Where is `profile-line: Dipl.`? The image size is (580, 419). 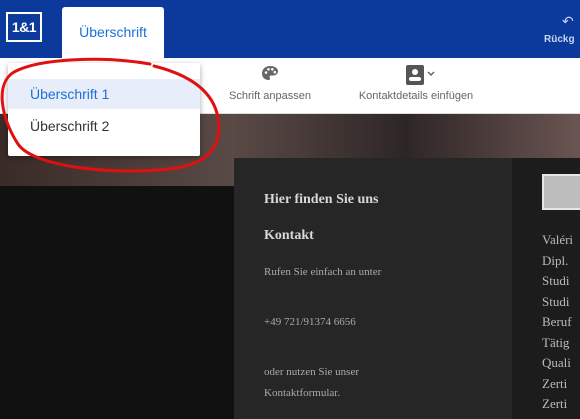 profile-line: Dipl. is located at coordinates (555, 260).